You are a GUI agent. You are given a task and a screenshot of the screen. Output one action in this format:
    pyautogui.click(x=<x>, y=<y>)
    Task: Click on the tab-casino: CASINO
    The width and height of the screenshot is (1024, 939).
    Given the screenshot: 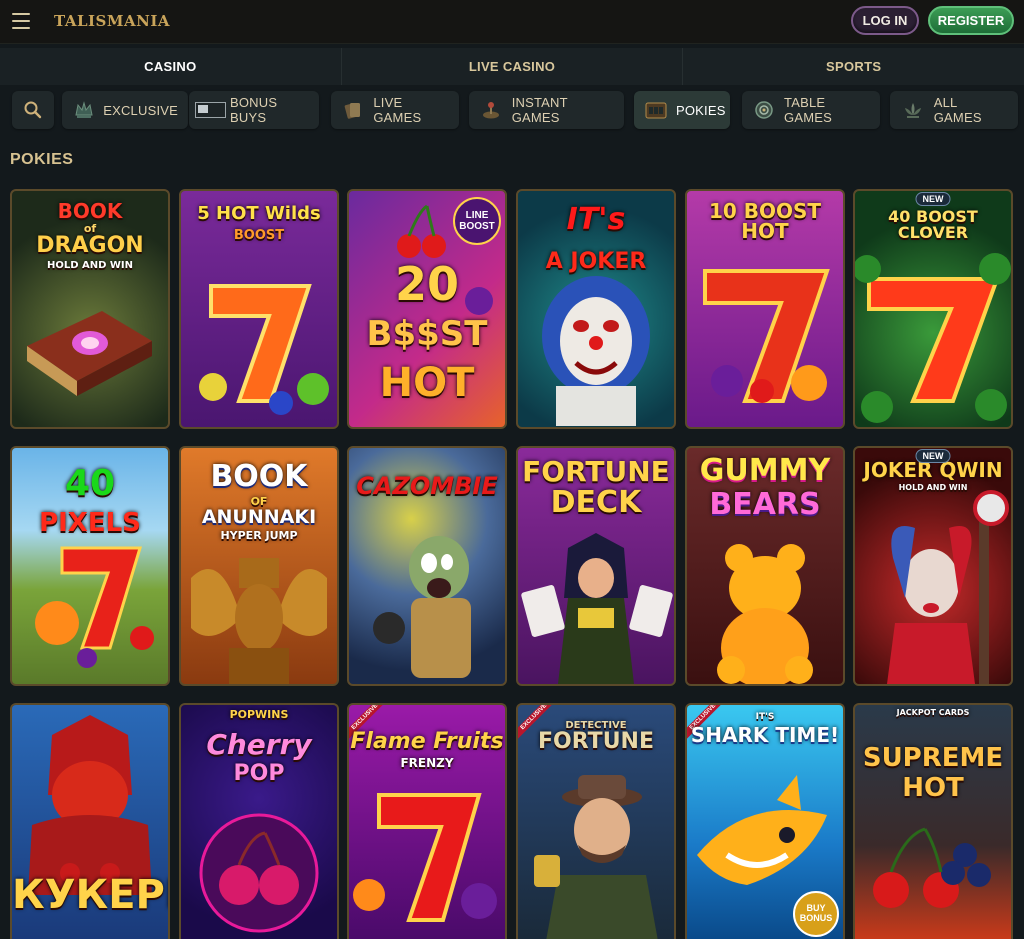 What is the action you would take?
    pyautogui.click(x=171, y=66)
    